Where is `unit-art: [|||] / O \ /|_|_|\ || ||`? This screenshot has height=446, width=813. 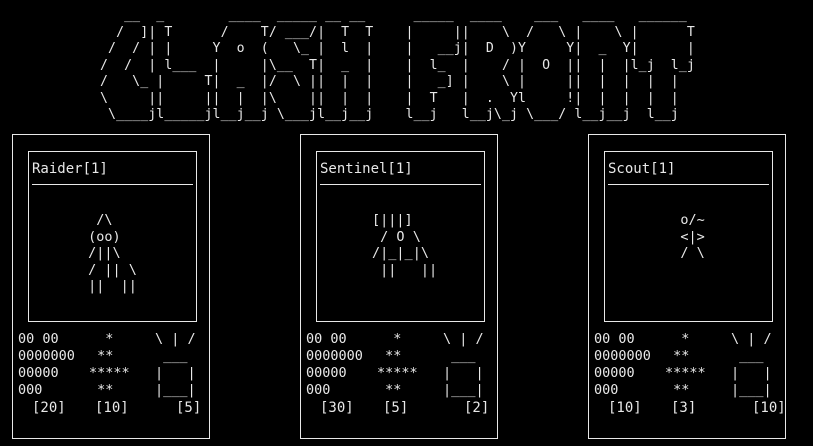 unit-art: [|||] / O \ /|_|_|\ || || is located at coordinates (400, 245).